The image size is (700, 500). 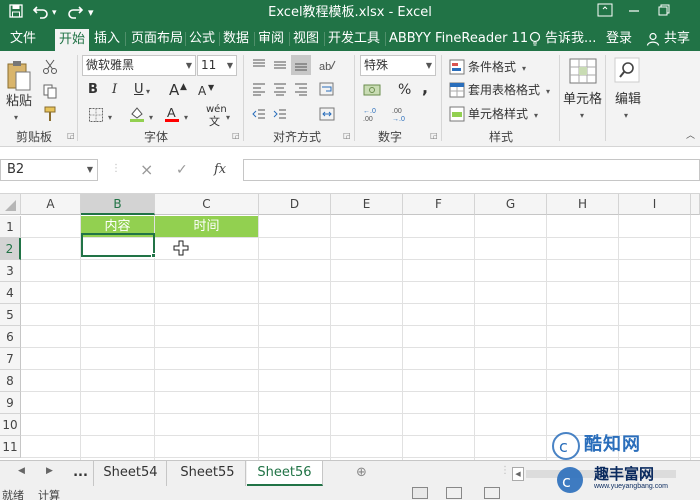 What do you see at coordinates (626, 116) in the screenshot?
I see `editing-dropdown-icon: ▾` at bounding box center [626, 116].